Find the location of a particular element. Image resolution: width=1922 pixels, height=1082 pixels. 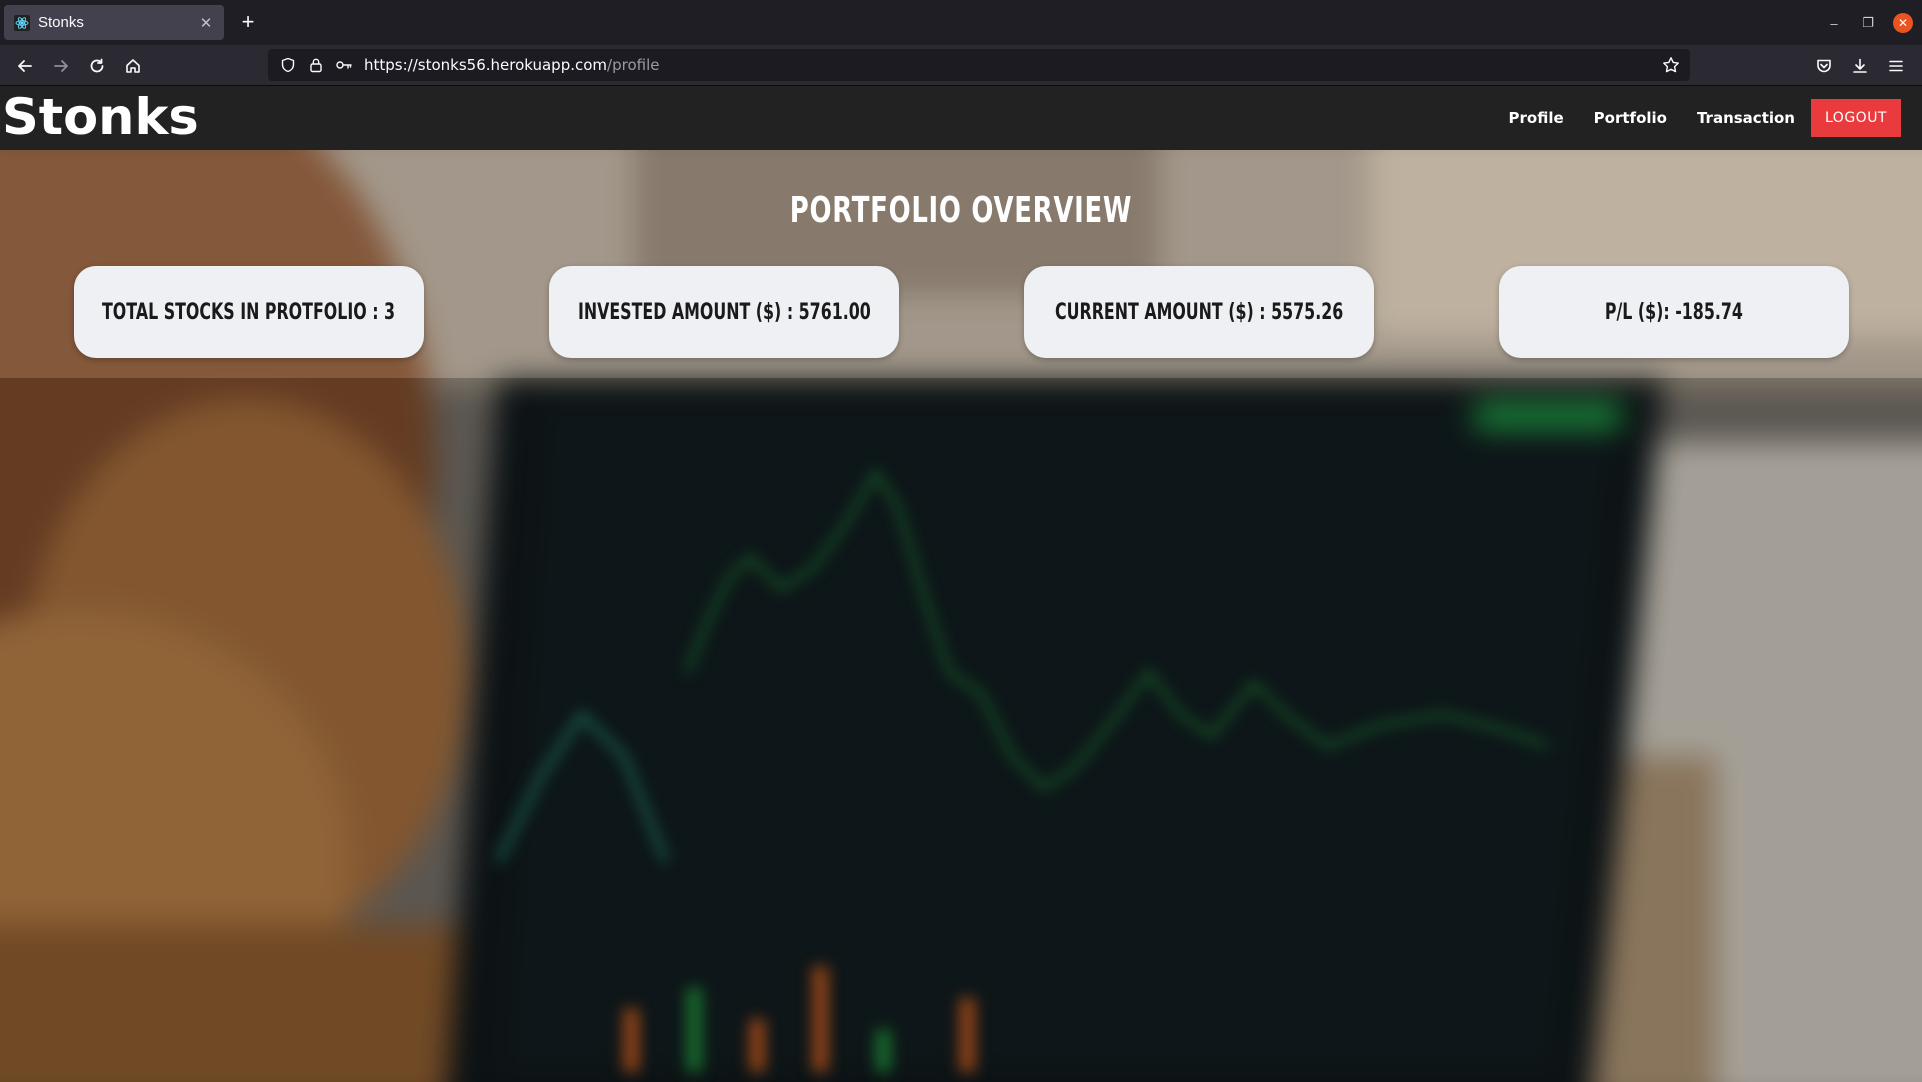

total-stocks-text: TOTAL STOCKS IN PROTFOLIO : 3 is located at coordinates (249, 312).